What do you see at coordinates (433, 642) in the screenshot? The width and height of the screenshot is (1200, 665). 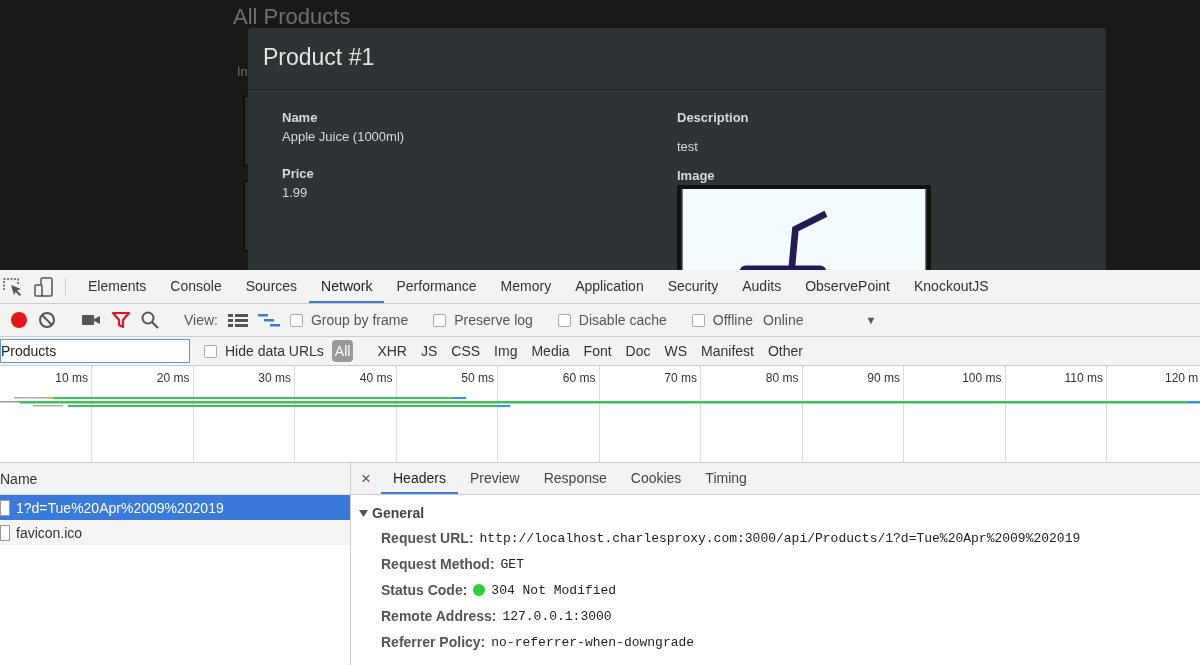 I see `header-name: Referrer Policy:` at bounding box center [433, 642].